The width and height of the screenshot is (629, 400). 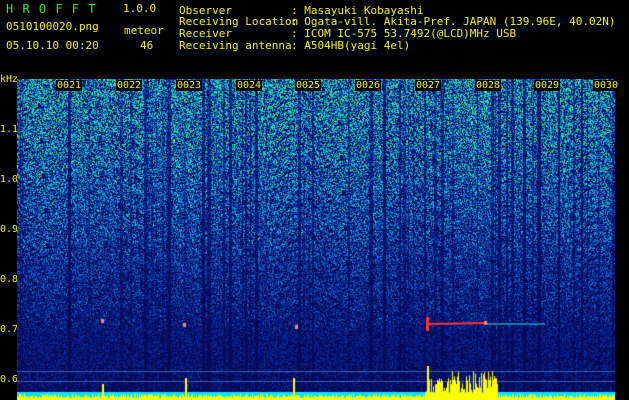 I want to click on y-tick-label: 1.0, so click(x=9, y=179).